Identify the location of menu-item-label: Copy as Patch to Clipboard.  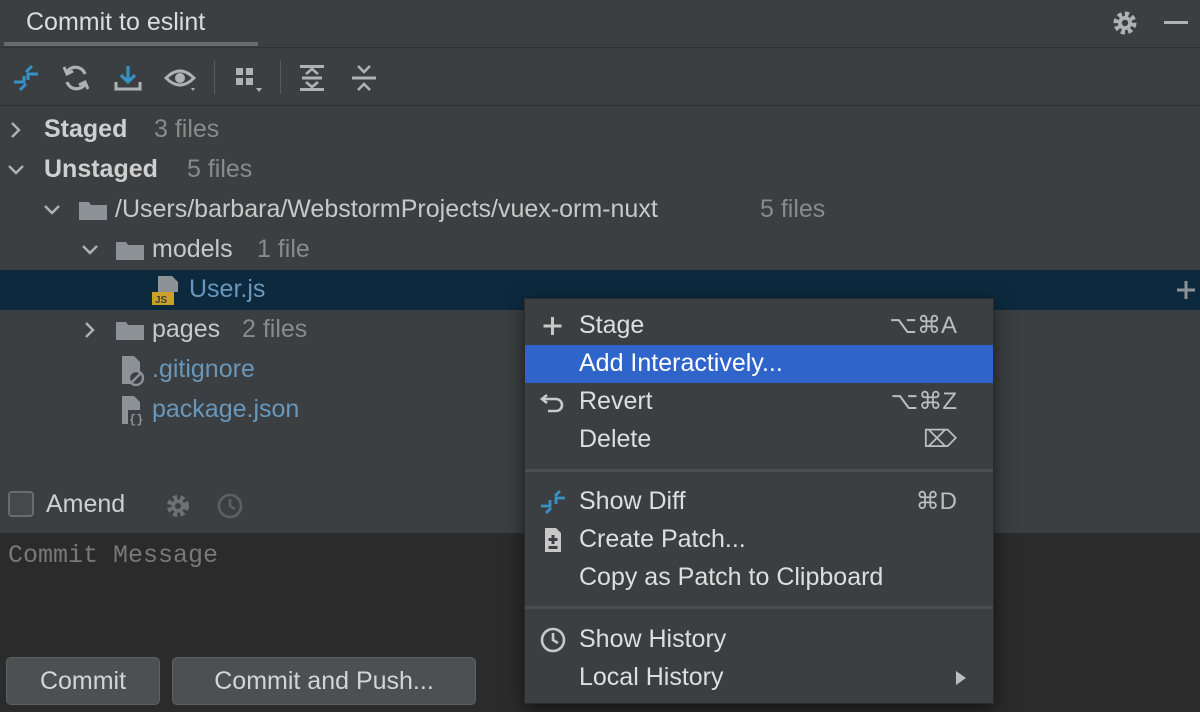
(731, 577).